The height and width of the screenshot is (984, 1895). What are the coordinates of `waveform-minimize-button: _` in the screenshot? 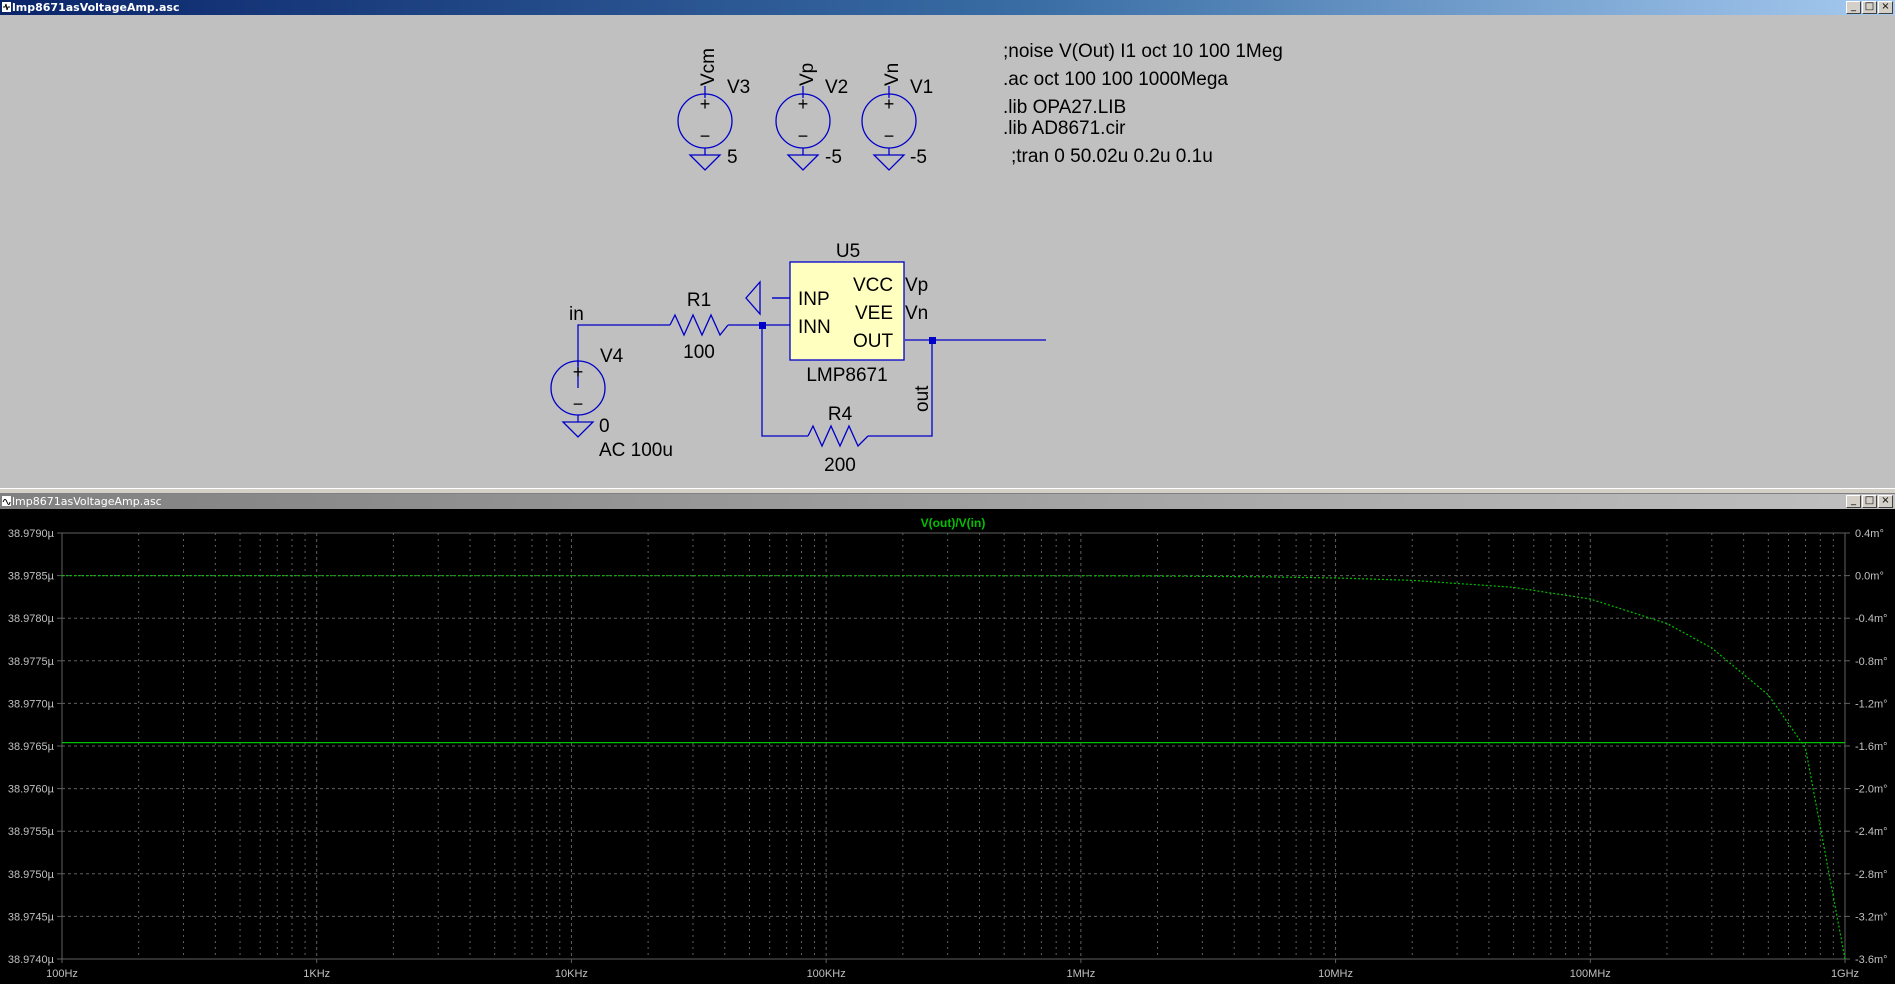 It's located at (1853, 501).